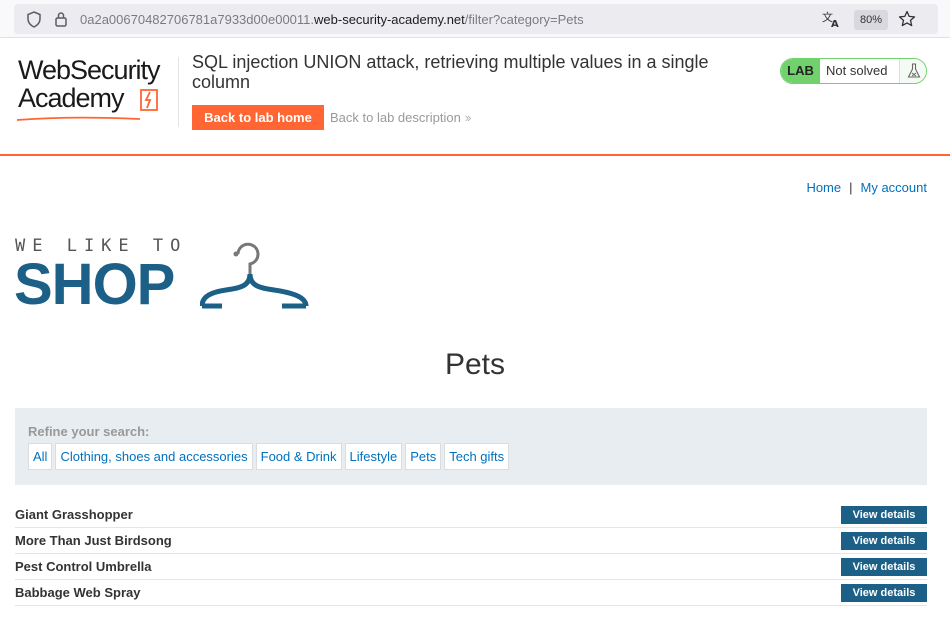 The width and height of the screenshot is (950, 634). What do you see at coordinates (373, 456) in the screenshot?
I see `filter-lifestyle: Lifestyle` at bounding box center [373, 456].